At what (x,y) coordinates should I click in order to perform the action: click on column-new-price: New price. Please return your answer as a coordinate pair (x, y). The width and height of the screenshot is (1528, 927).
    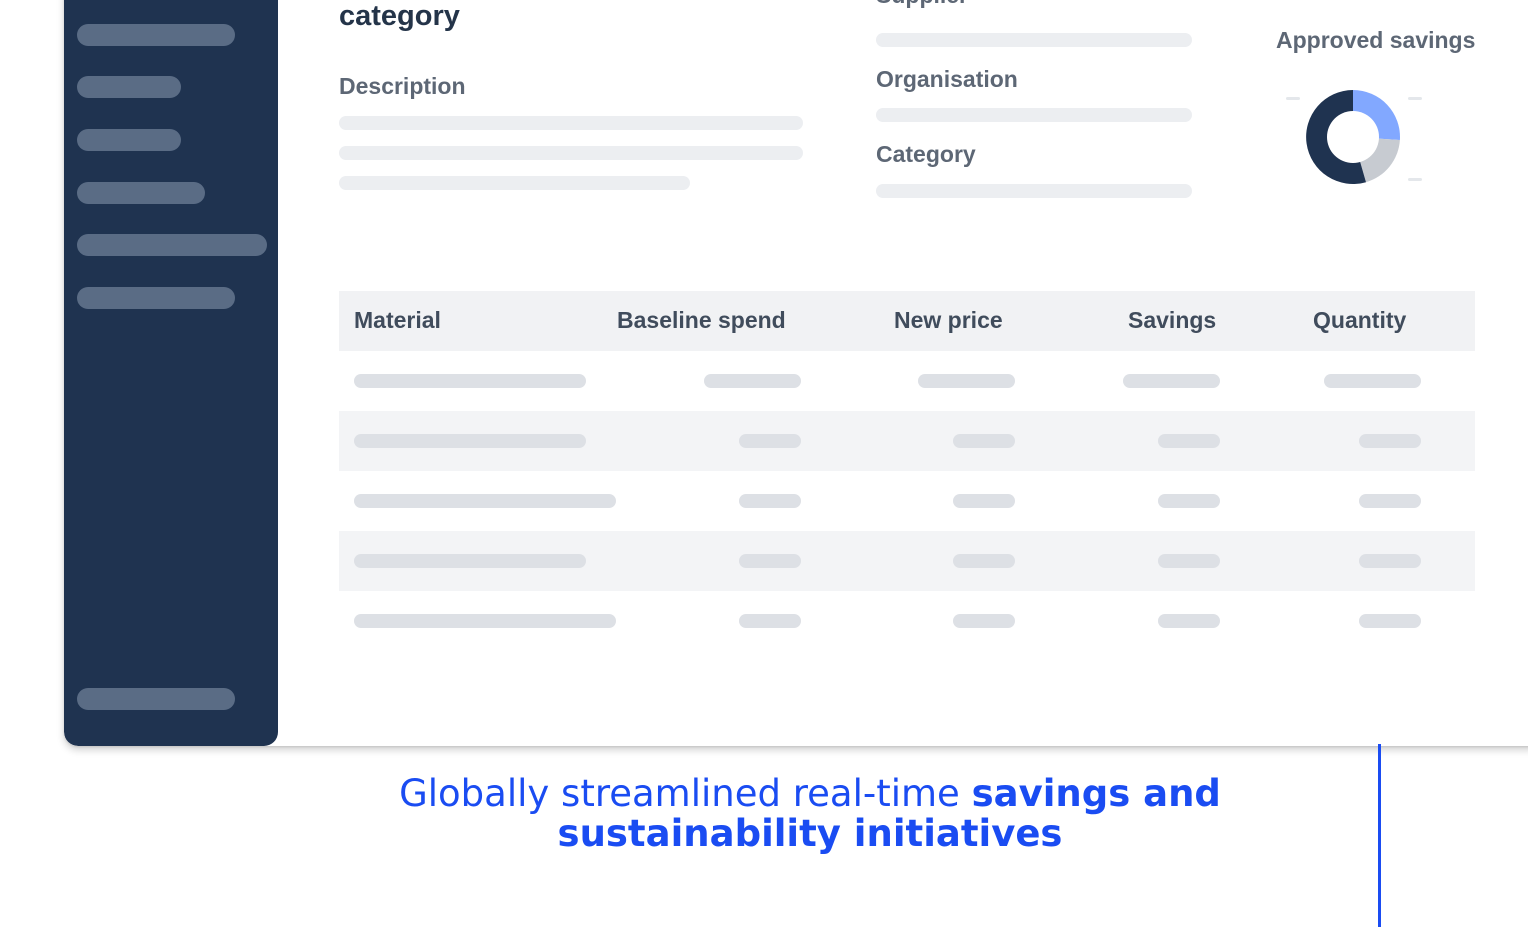
    Looking at the image, I should click on (948, 320).